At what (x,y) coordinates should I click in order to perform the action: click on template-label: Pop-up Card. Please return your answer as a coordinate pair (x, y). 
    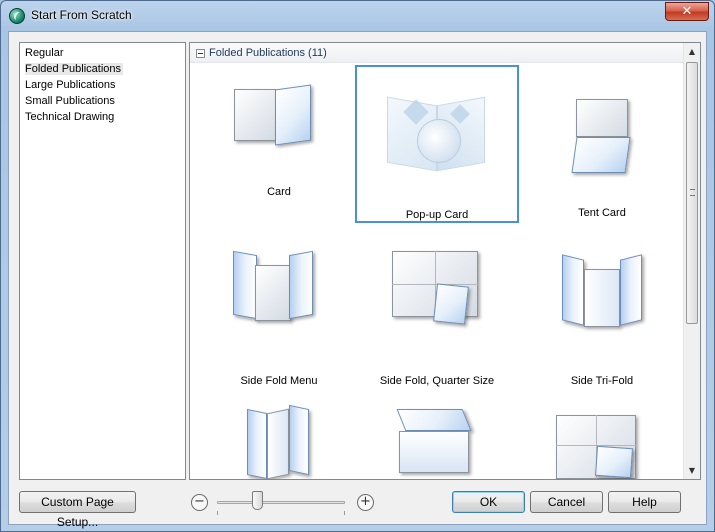
    Looking at the image, I should click on (437, 215).